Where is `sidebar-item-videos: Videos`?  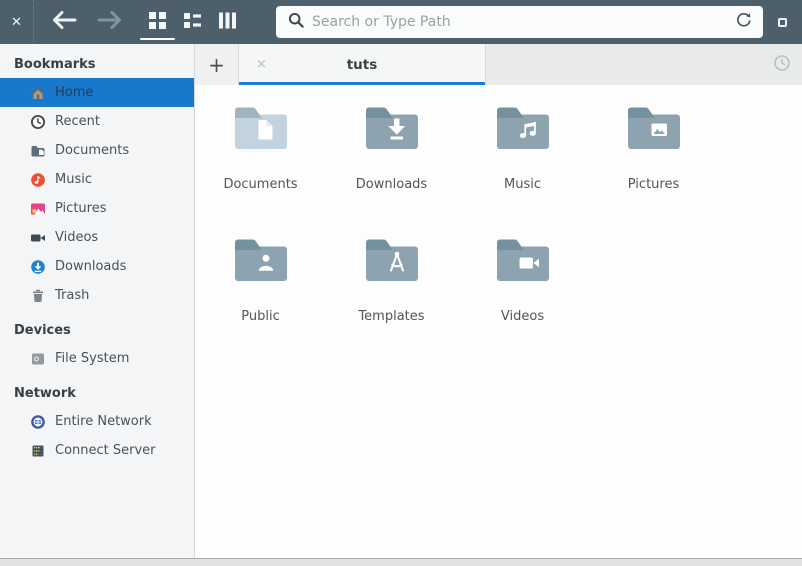
sidebar-item-videos: Videos is located at coordinates (97, 237).